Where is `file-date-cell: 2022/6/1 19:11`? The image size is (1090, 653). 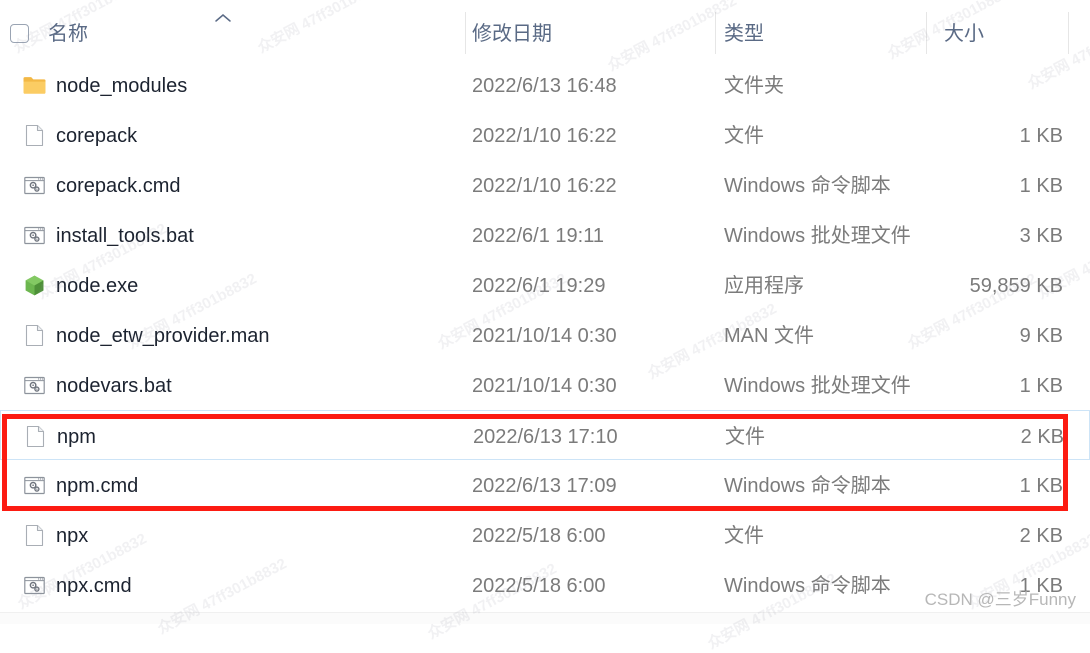 file-date-cell: 2022/6/1 19:11 is located at coordinates (538, 236).